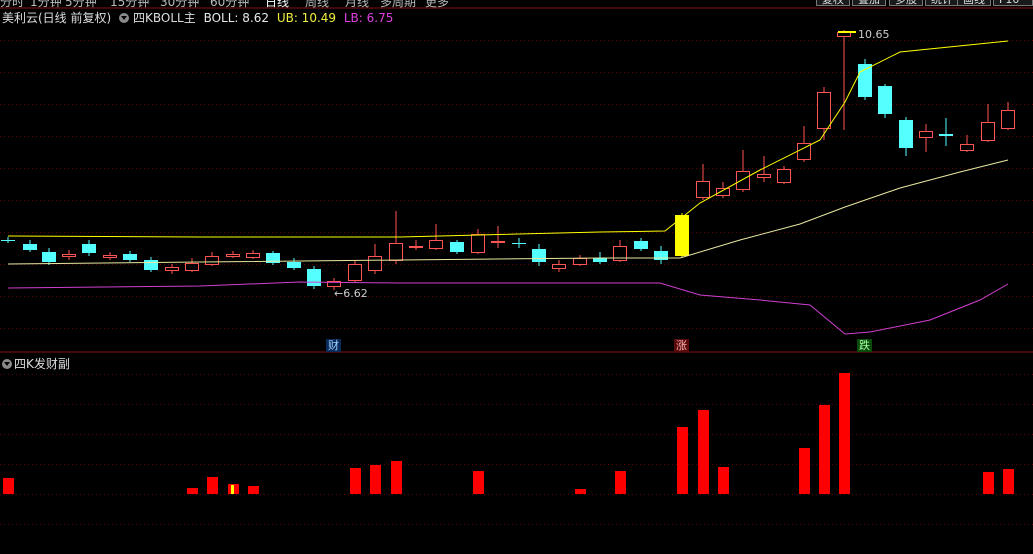 The image size is (1033, 554). Describe the element at coordinates (874, 34) in the screenshot. I see `high-price-label: 10.65` at that location.